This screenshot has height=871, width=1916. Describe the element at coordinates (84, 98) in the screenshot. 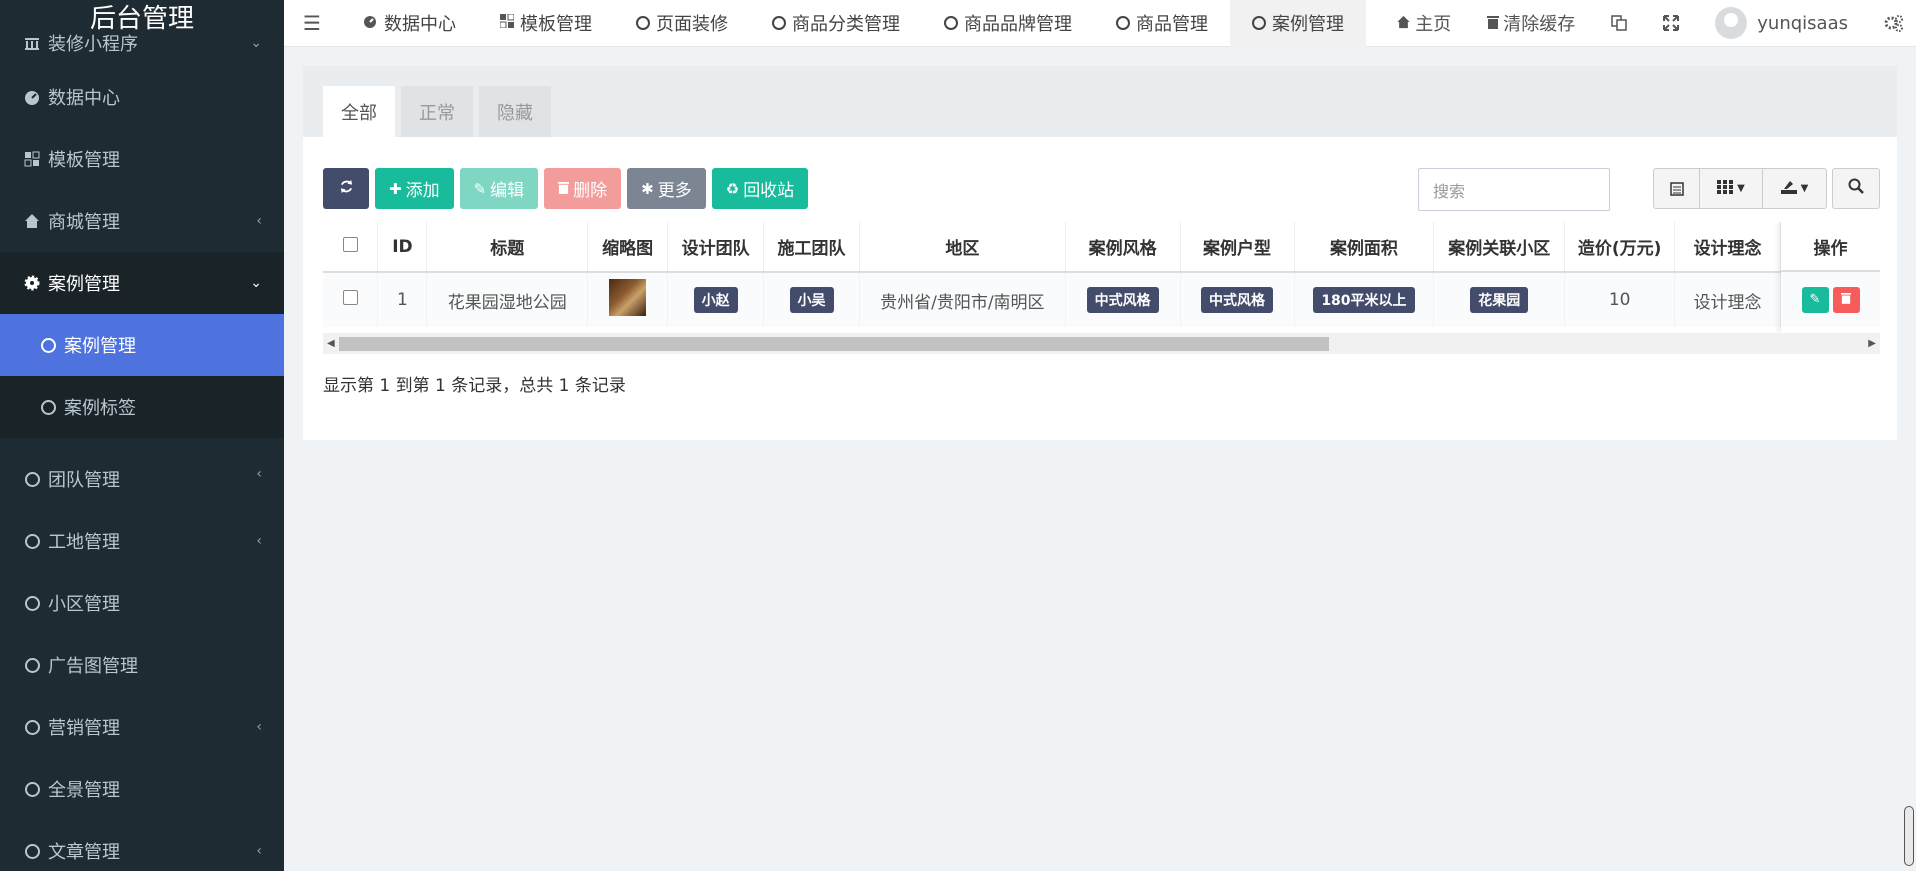

I see `sidebar-item-label: 数据中心` at that location.